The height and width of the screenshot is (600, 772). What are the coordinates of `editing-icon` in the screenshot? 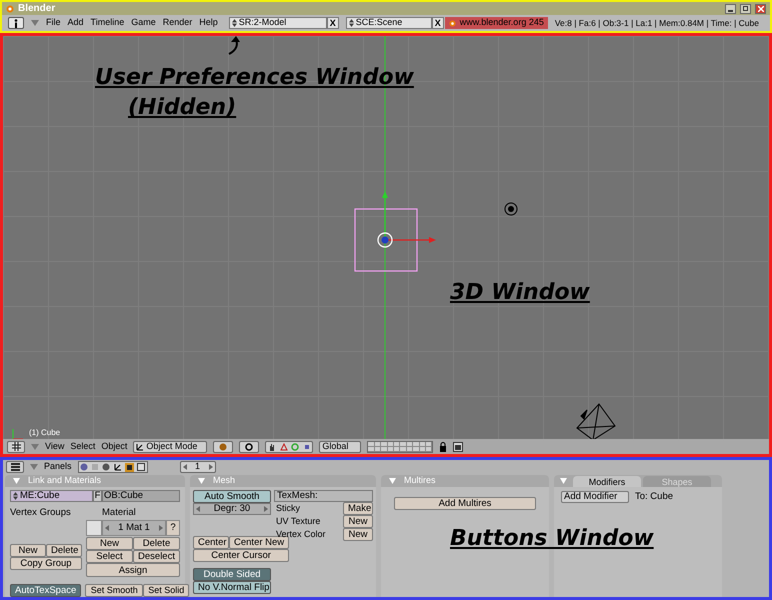 It's located at (129, 467).